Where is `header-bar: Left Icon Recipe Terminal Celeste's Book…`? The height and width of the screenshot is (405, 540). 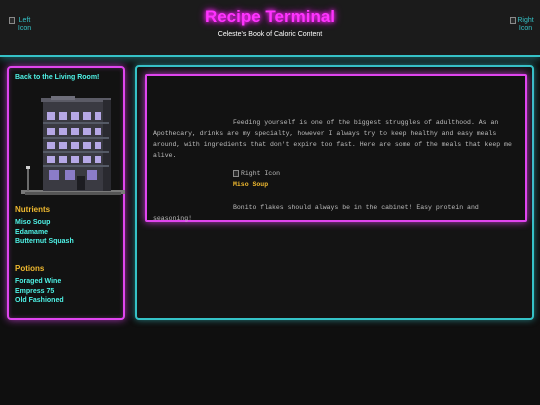 header-bar: Left Icon Recipe Terminal Celeste's Book… is located at coordinates (270, 28).